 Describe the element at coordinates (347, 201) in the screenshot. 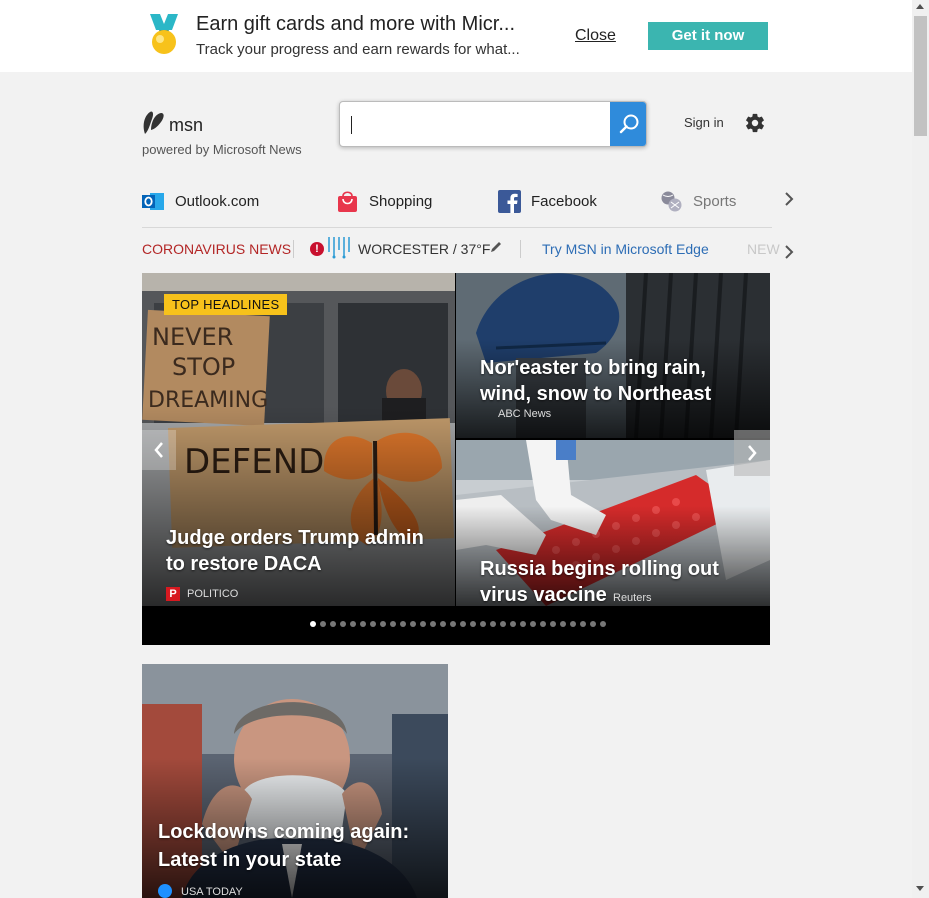

I see `shopping-bag-icon` at that location.